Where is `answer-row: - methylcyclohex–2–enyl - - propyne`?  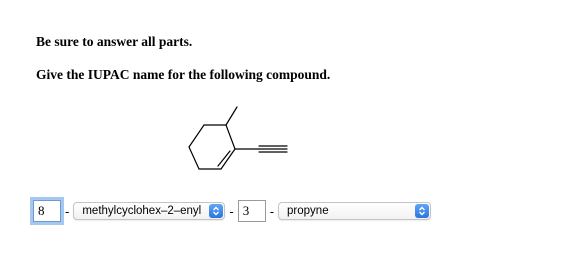 answer-row: - methylcyclohex–2–enyl - - propyne is located at coordinates (232, 211).